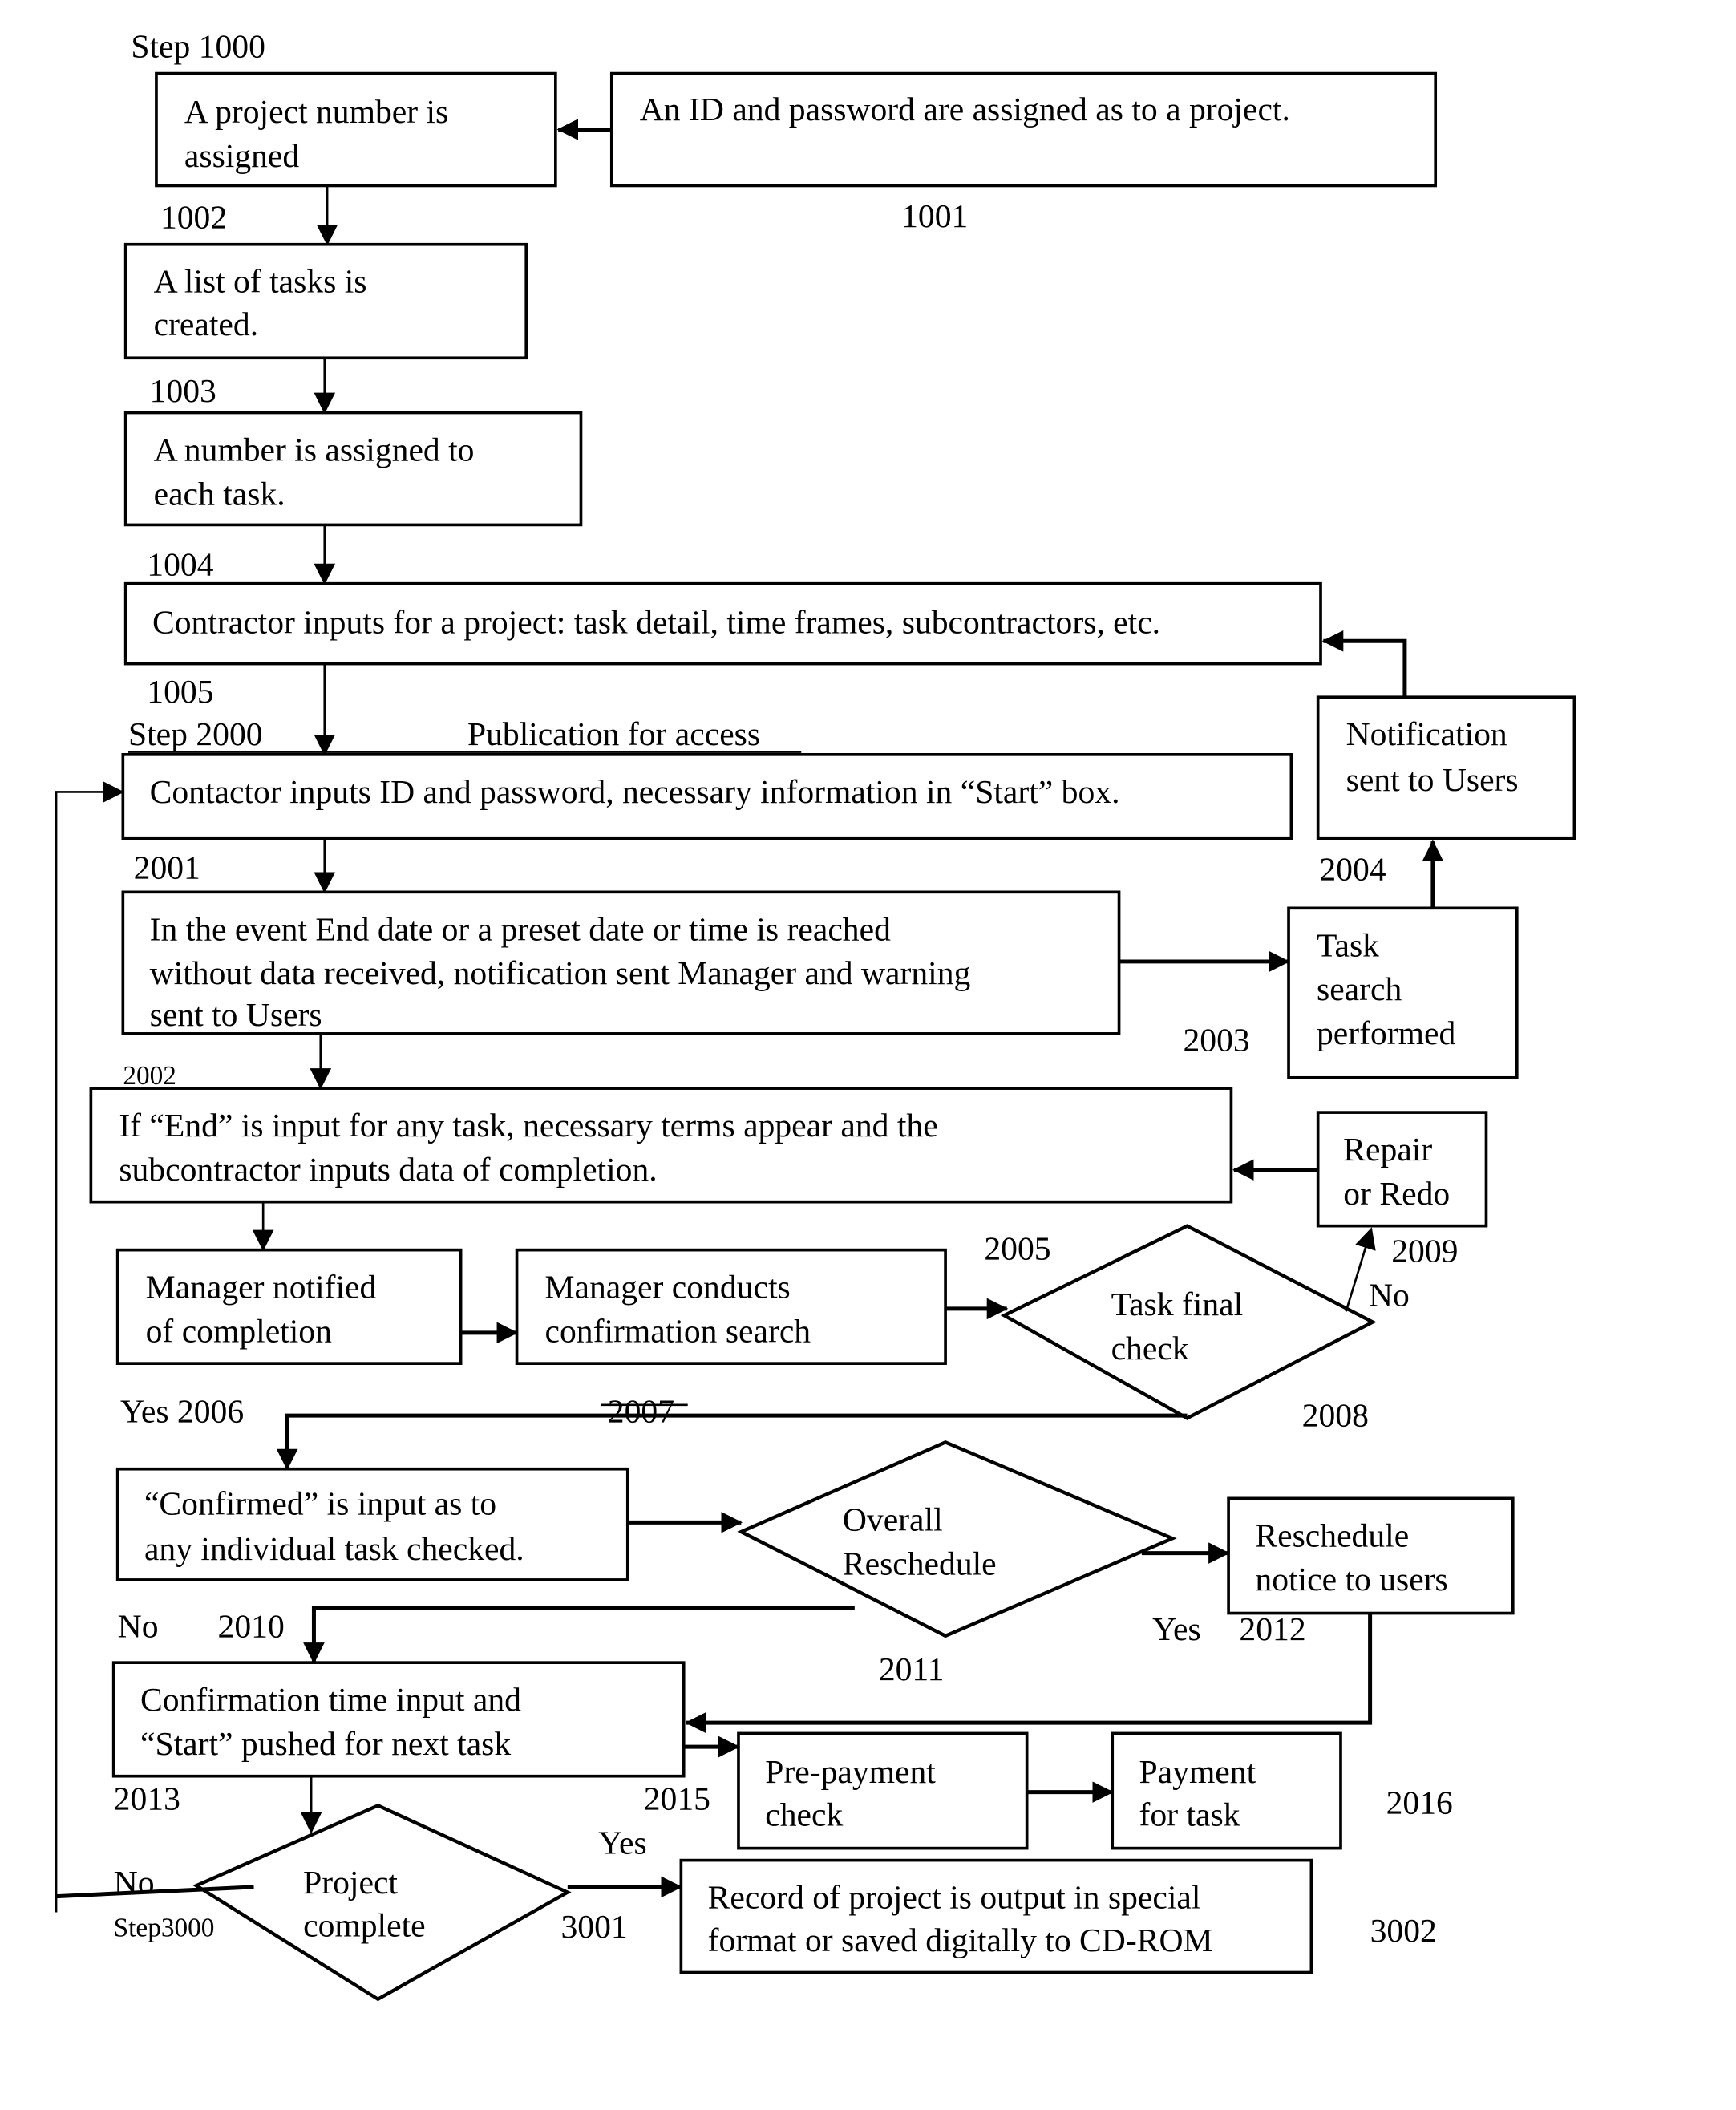 The width and height of the screenshot is (1736, 2110). Describe the element at coordinates (1397, 1194) in the screenshot. I see `node-text: or Redo` at that location.